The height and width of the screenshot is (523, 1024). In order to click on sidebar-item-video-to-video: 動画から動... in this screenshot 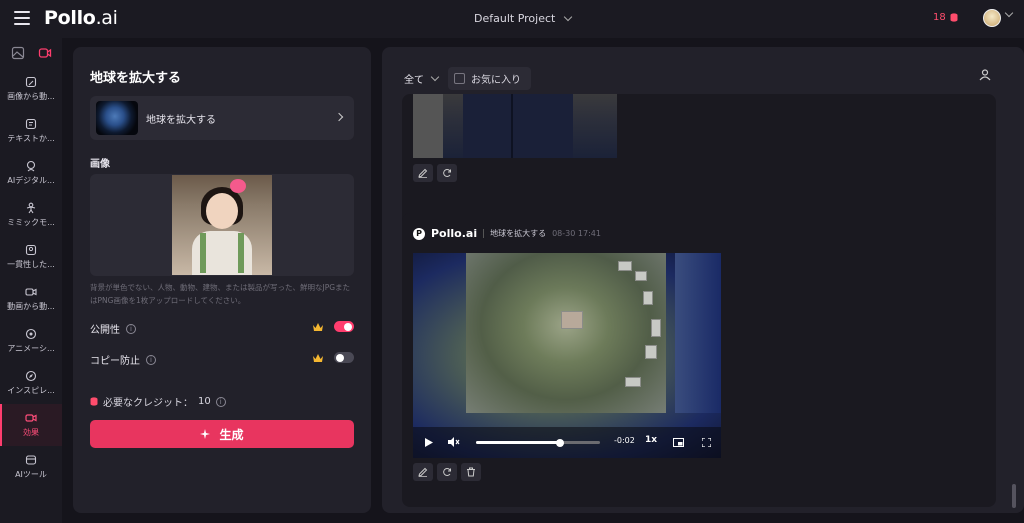, I will do `click(31, 299)`.